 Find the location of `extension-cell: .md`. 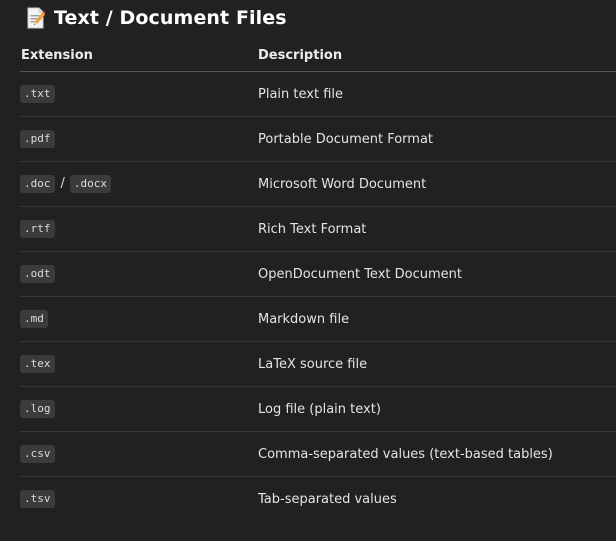

extension-cell: .md is located at coordinates (139, 319).